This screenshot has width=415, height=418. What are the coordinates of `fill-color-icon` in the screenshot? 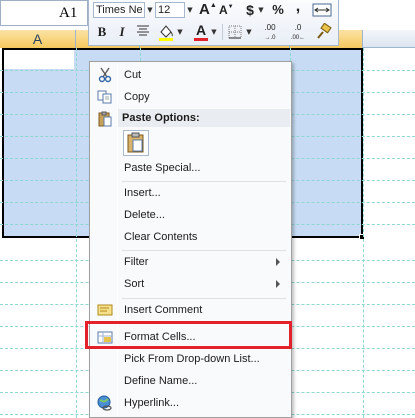 It's located at (166, 33).